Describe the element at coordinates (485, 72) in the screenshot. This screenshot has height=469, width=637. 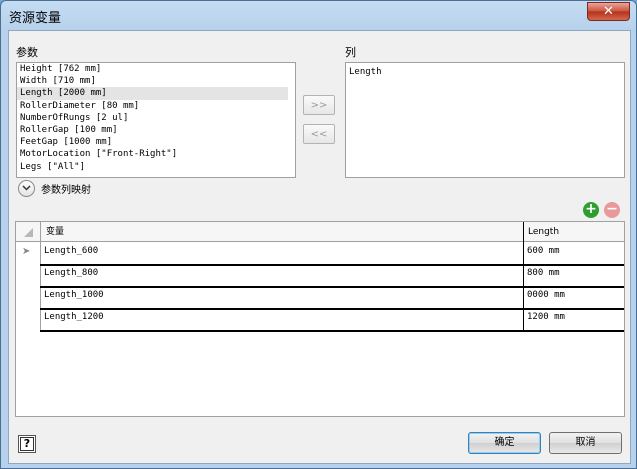
I see `column-item: Length` at that location.